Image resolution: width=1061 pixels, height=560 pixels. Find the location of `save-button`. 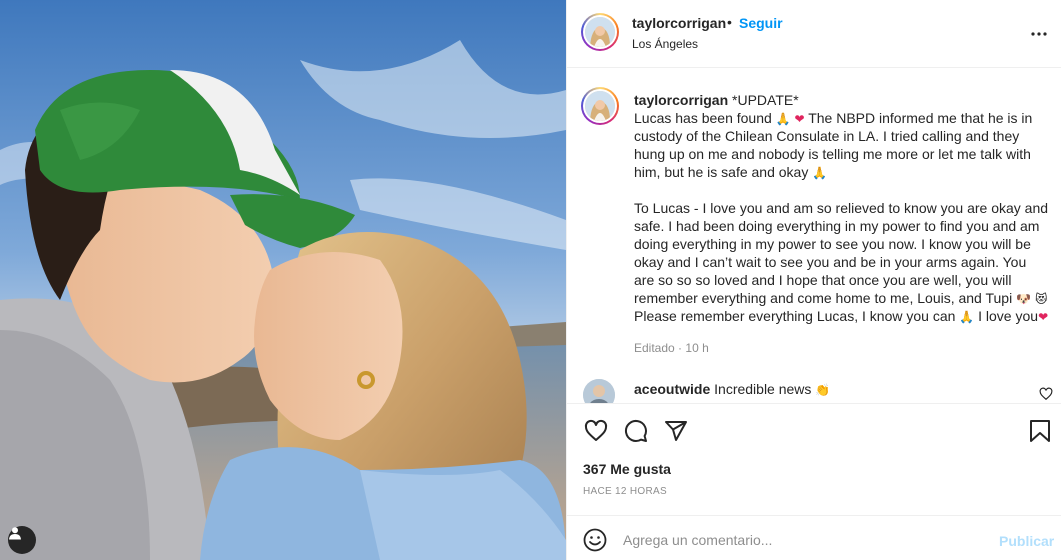

save-button is located at coordinates (1040, 431).